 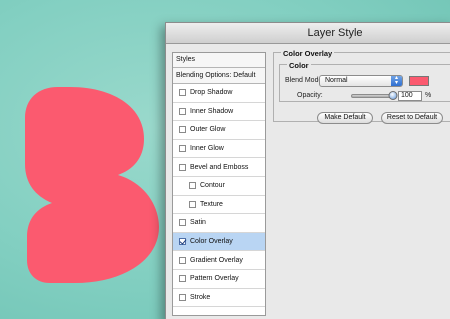 I want to click on blend-mode-value: Normal, so click(x=336, y=80).